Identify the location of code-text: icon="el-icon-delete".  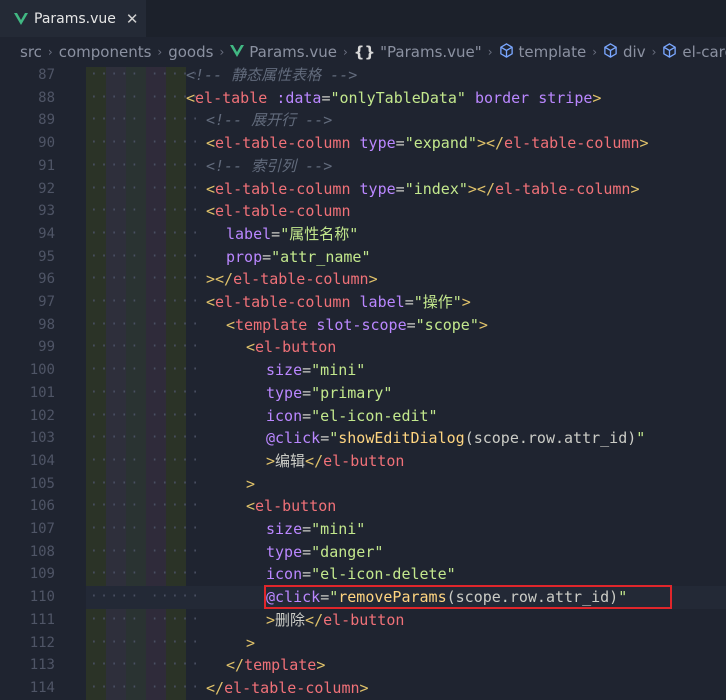
(361, 574).